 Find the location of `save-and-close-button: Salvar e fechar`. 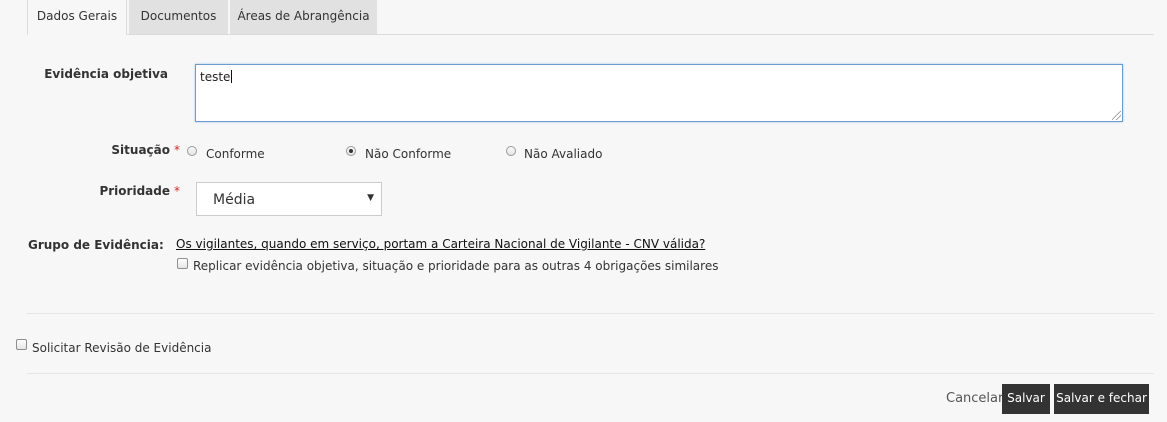

save-and-close-button: Salvar e fechar is located at coordinates (1101, 399).